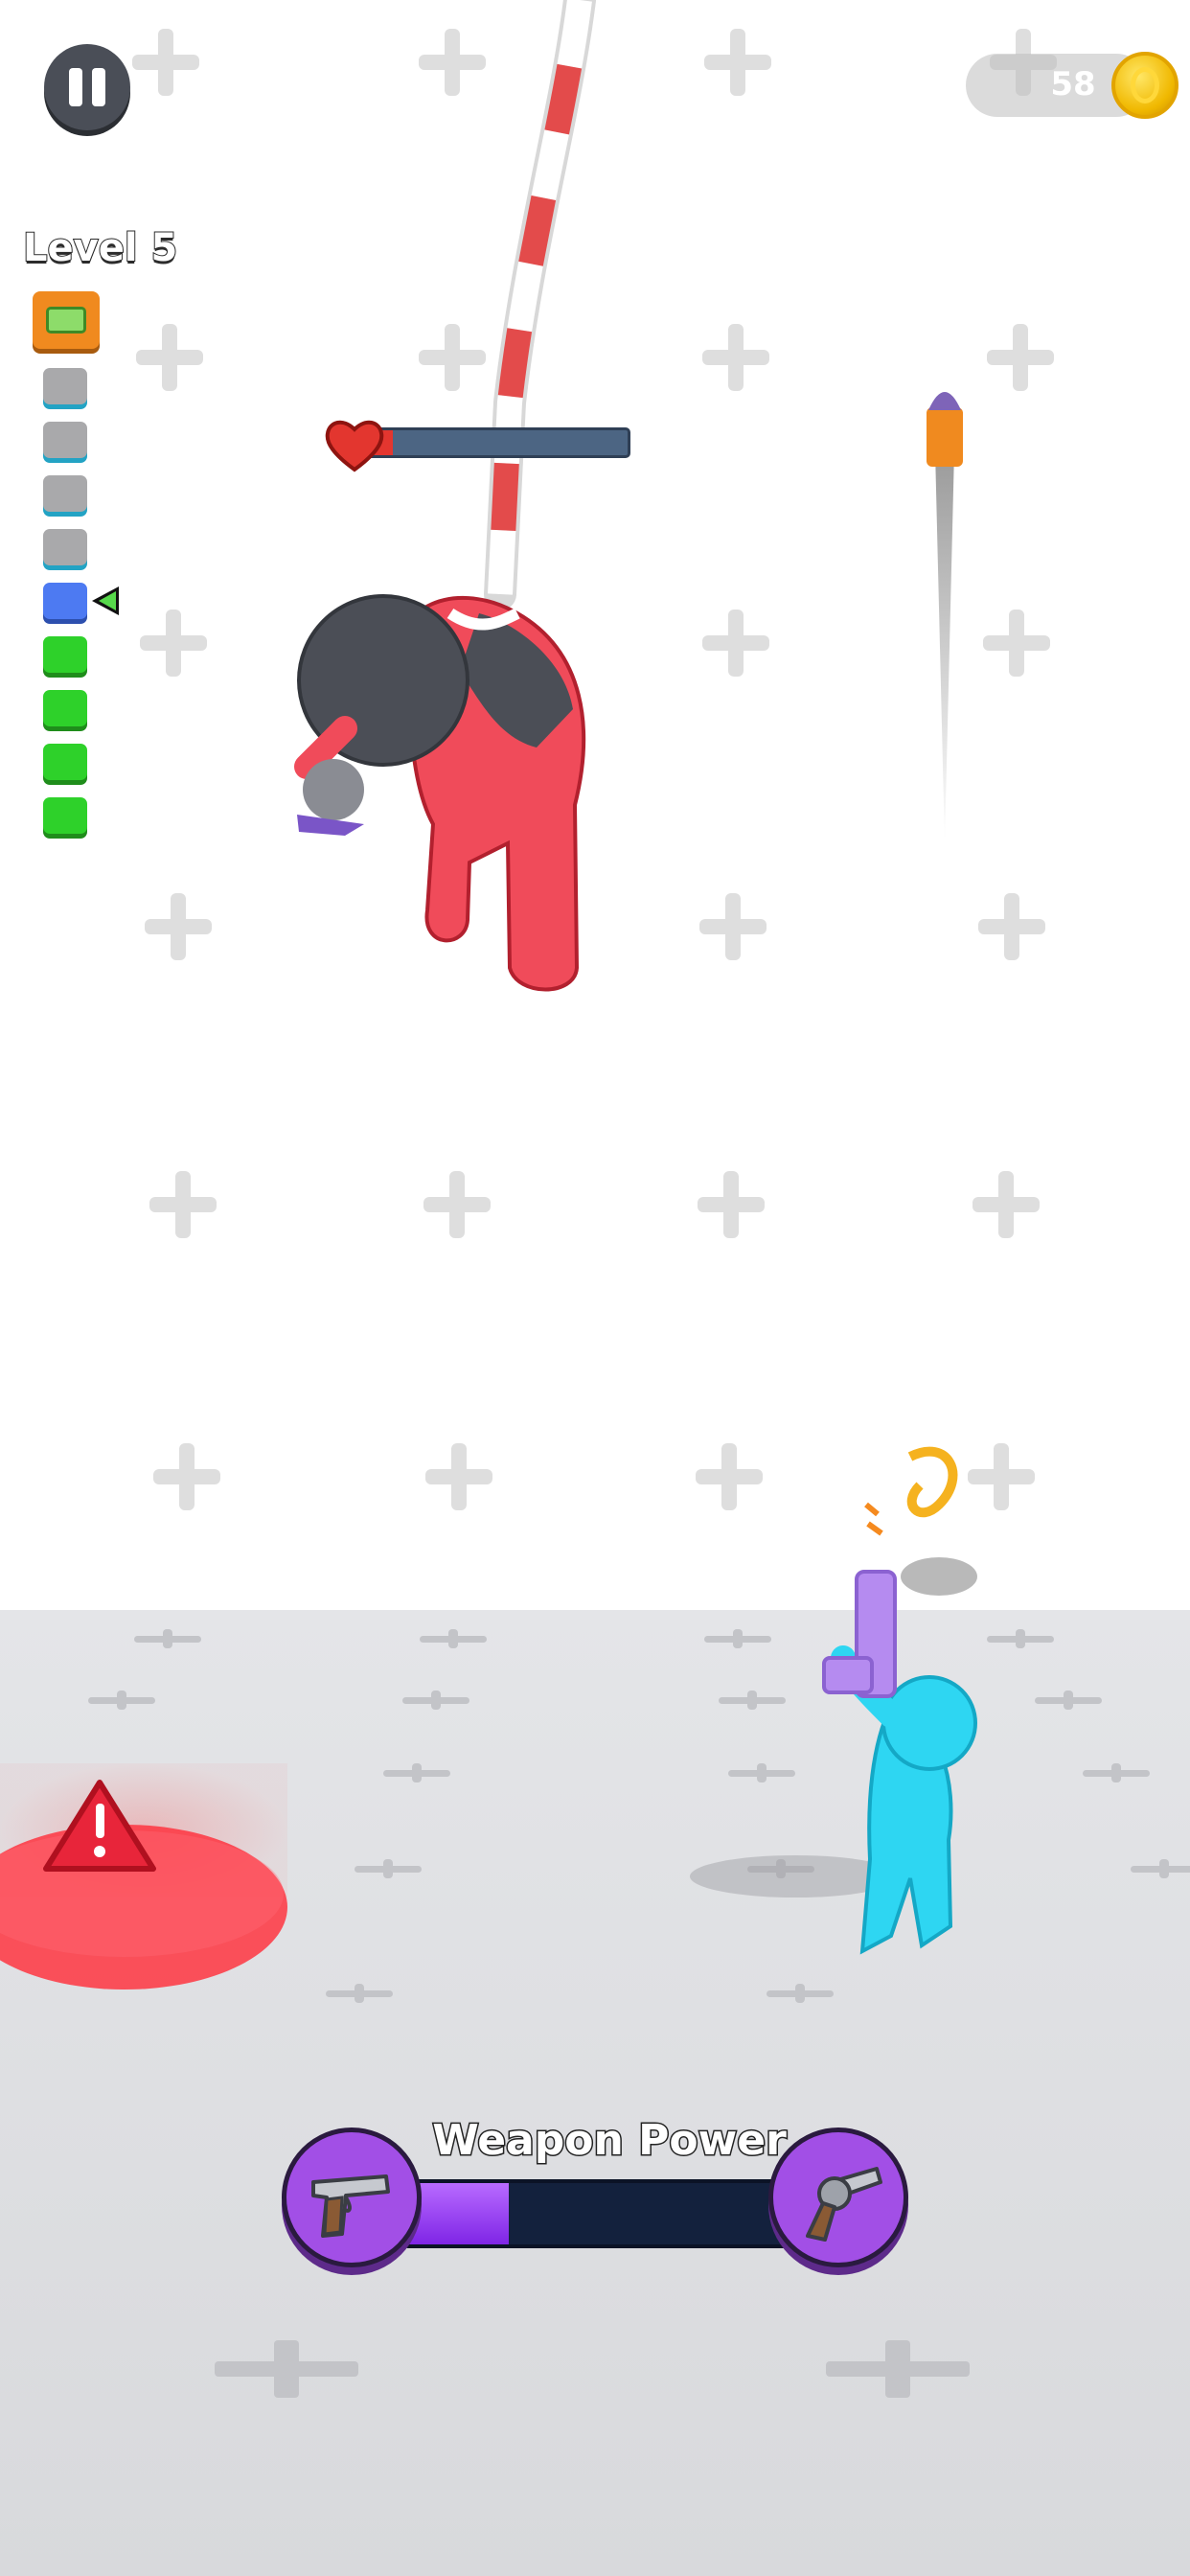 The height and width of the screenshot is (2576, 1190). I want to click on enemy-health-bar, so click(497, 443).